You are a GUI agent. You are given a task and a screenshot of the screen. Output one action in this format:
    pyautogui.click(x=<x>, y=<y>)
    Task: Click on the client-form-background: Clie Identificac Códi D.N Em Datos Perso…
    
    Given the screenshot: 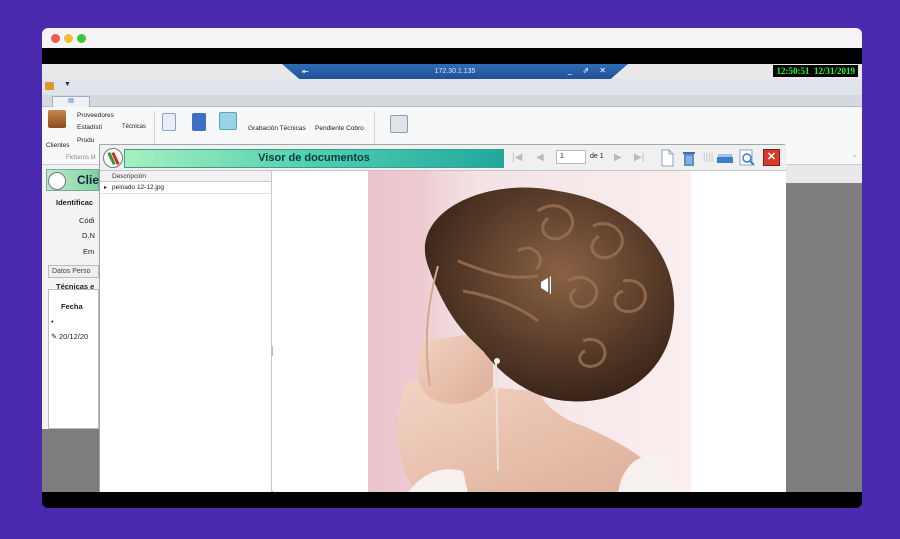 What is the action you would take?
    pyautogui.click(x=70, y=328)
    